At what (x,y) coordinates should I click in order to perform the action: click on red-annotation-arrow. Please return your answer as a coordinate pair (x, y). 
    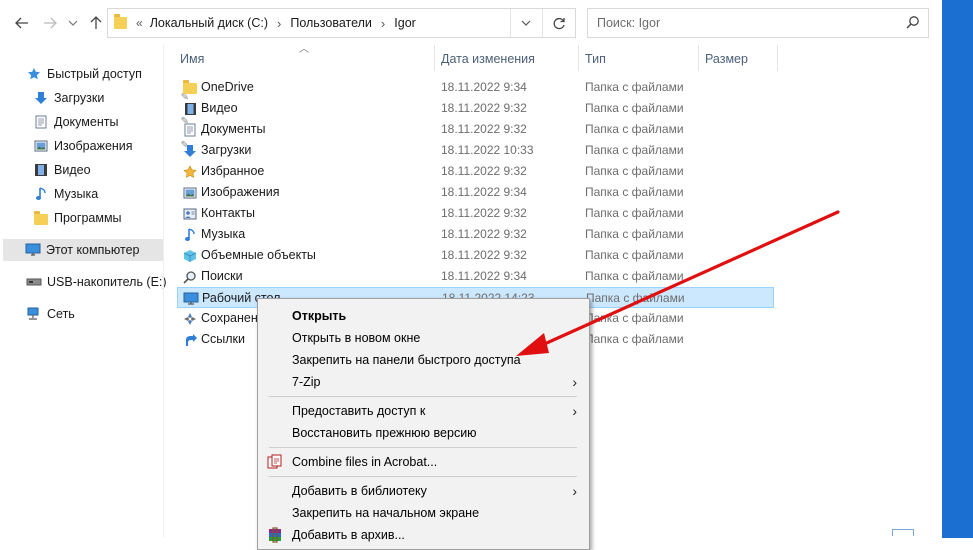
    Looking at the image, I should click on (678, 283).